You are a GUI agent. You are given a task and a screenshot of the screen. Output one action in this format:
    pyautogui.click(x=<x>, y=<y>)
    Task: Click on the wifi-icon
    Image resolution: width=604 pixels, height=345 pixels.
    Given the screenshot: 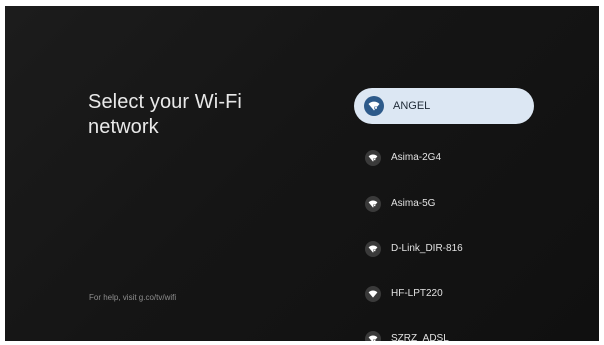 What is the action you would take?
    pyautogui.click(x=373, y=294)
    